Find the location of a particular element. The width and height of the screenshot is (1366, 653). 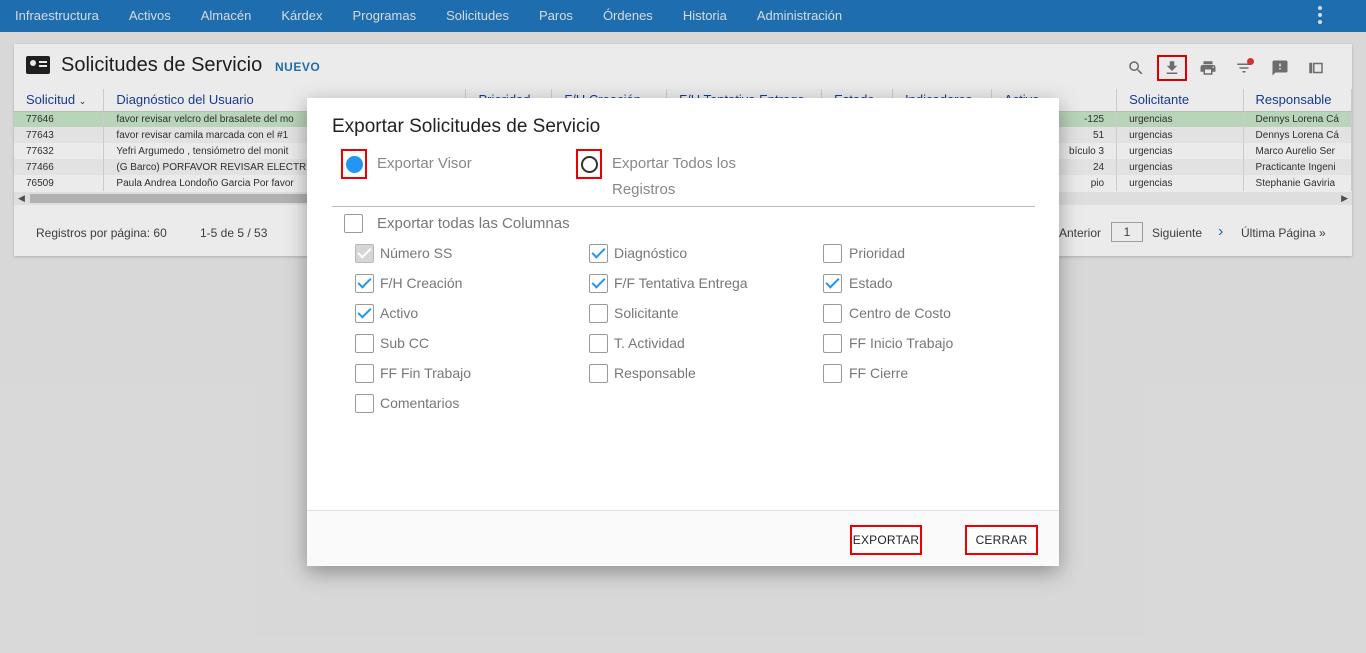

checkbox-diagnostico-label: Diagnóstico is located at coordinates (650, 253).